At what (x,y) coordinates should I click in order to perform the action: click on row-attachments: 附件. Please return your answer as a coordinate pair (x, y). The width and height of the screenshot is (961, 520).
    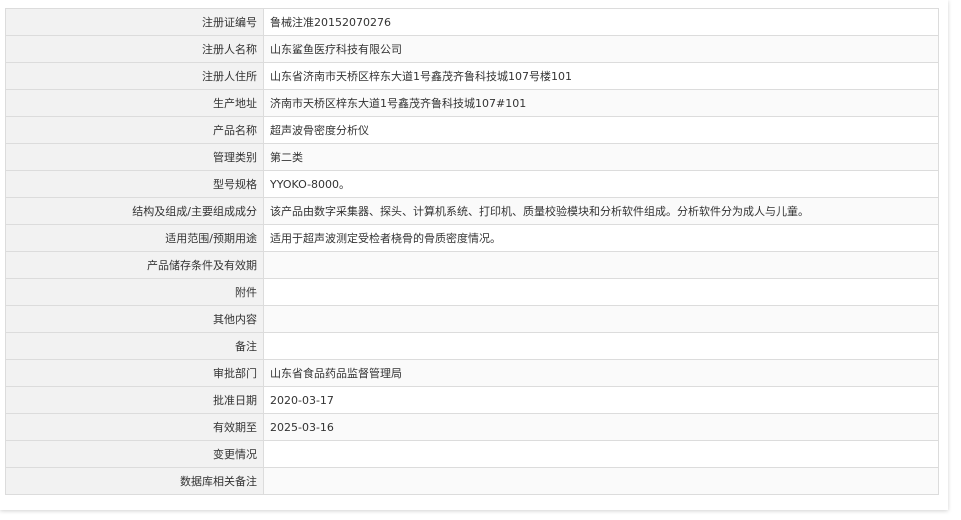
    Looking at the image, I should click on (472, 292).